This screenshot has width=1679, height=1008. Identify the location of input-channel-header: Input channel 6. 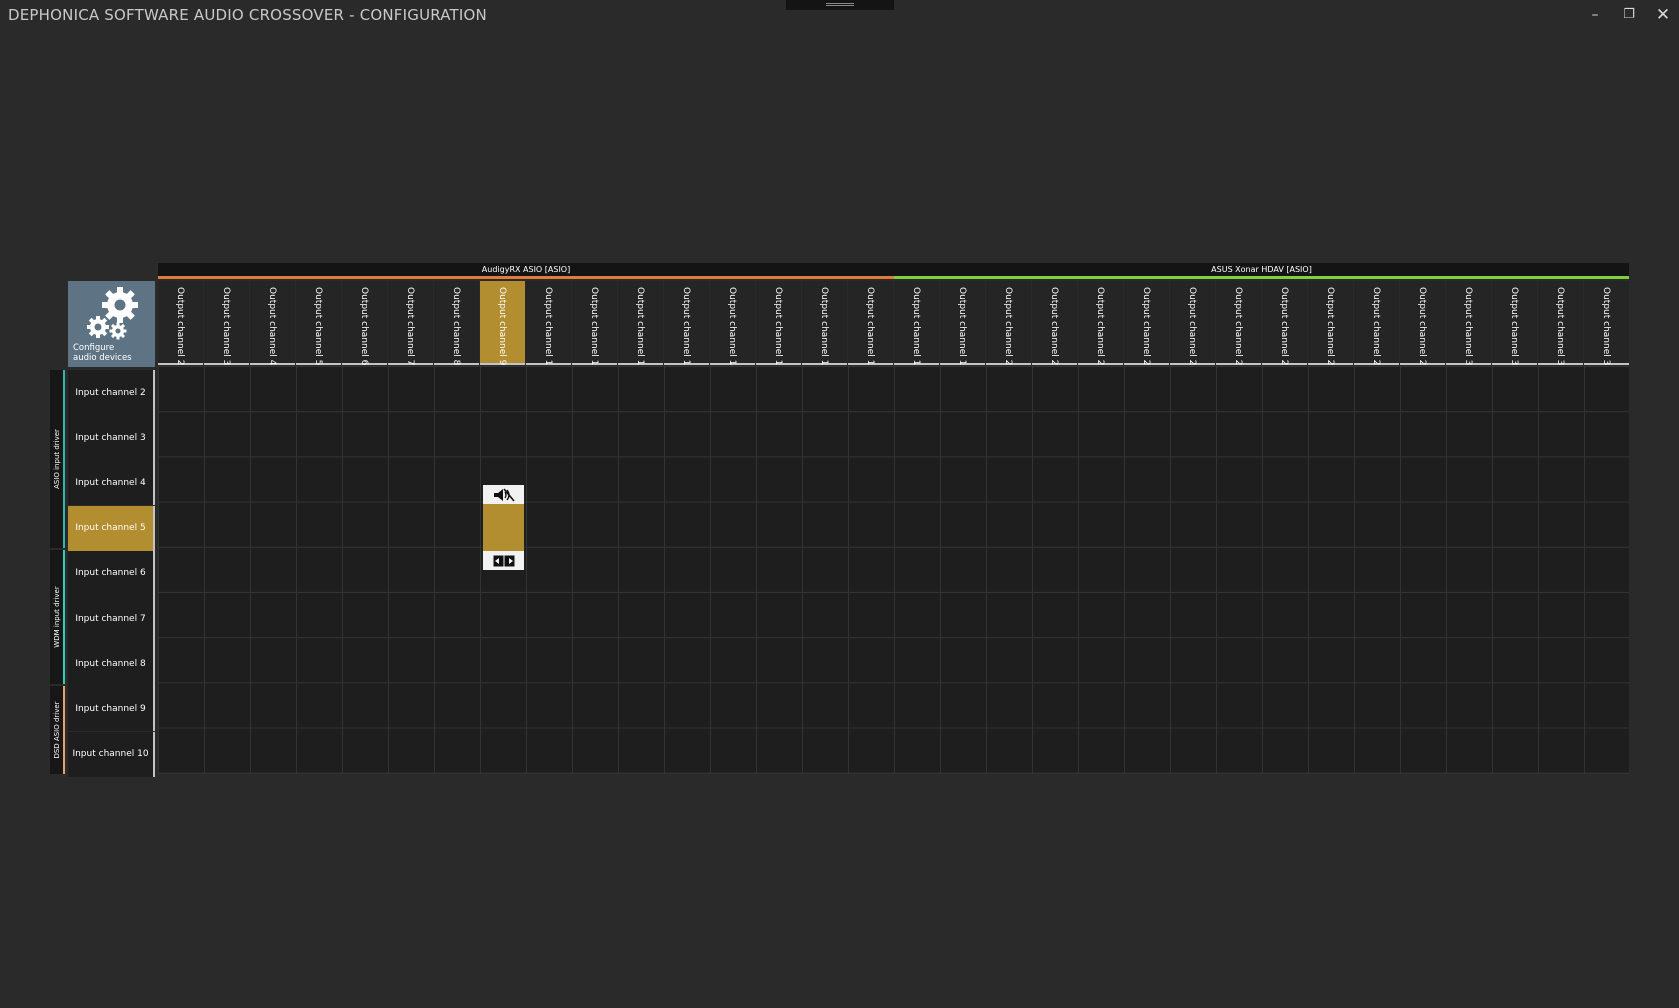
(111, 573).